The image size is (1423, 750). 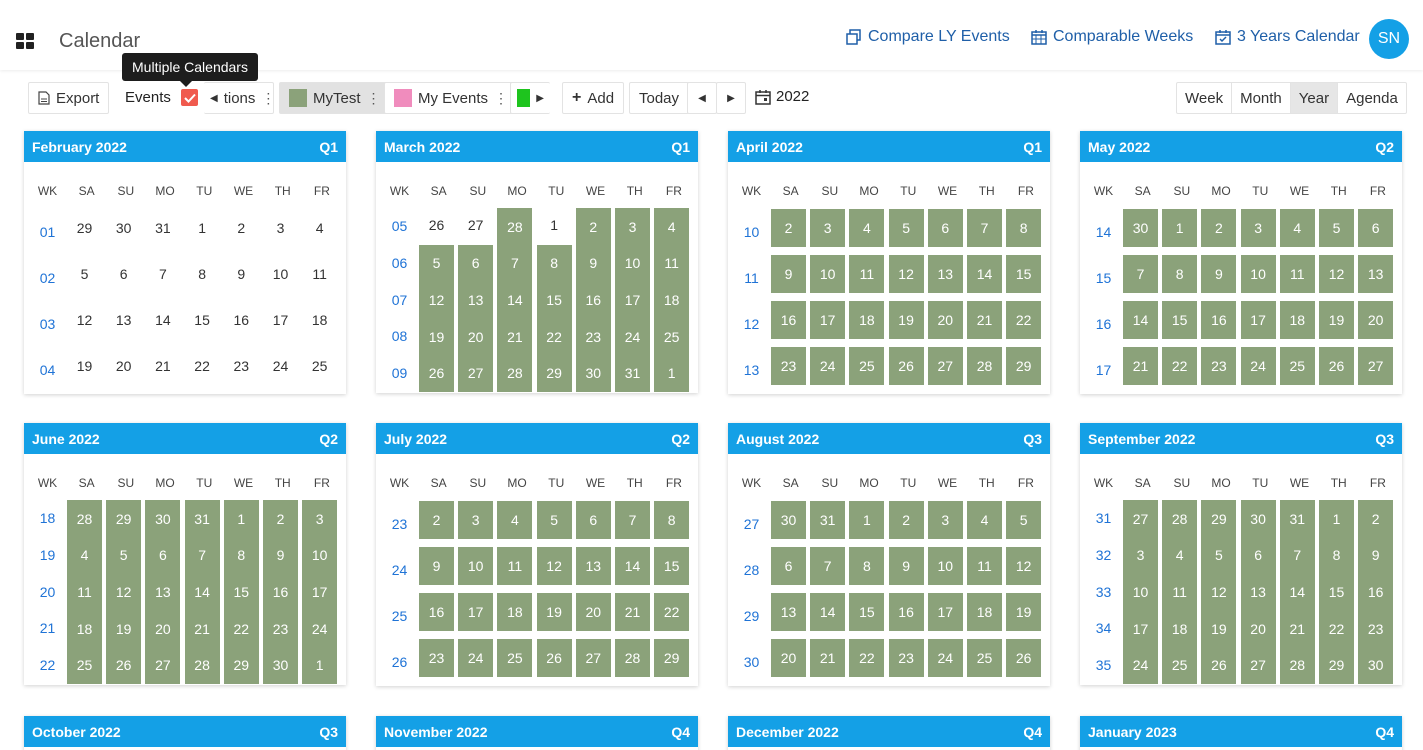 What do you see at coordinates (1205, 98) in the screenshot?
I see `view-week-button: Week` at bounding box center [1205, 98].